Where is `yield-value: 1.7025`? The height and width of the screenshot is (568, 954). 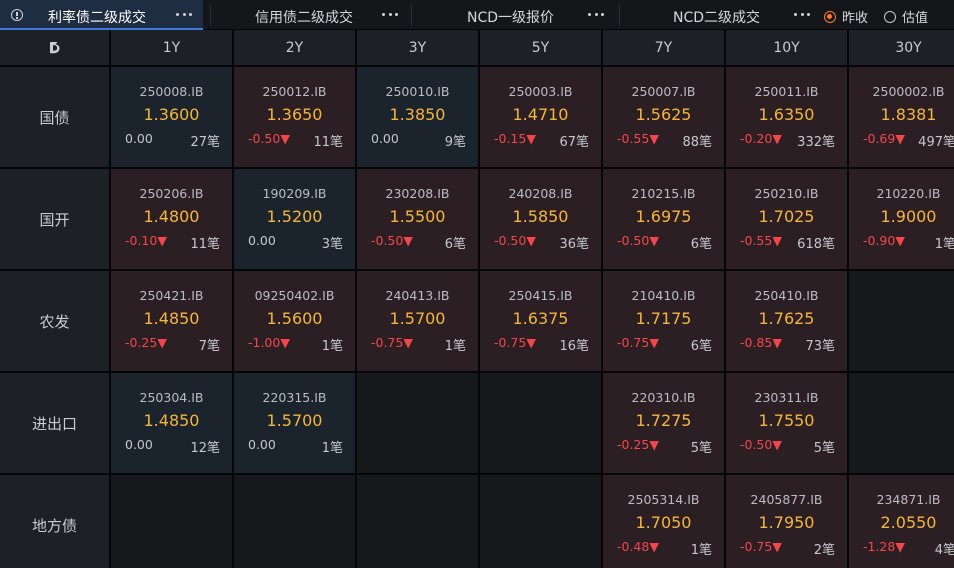
yield-value: 1.7025 is located at coordinates (786, 216).